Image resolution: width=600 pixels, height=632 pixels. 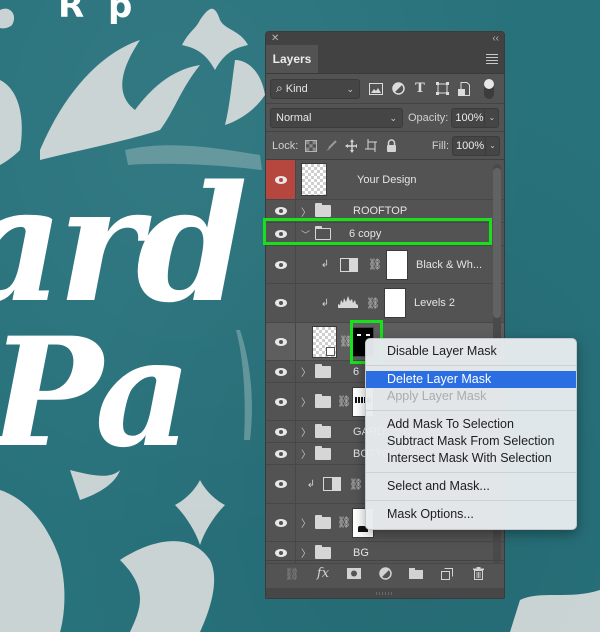 I want to click on scrollbar-thumb, so click(x=497, y=243).